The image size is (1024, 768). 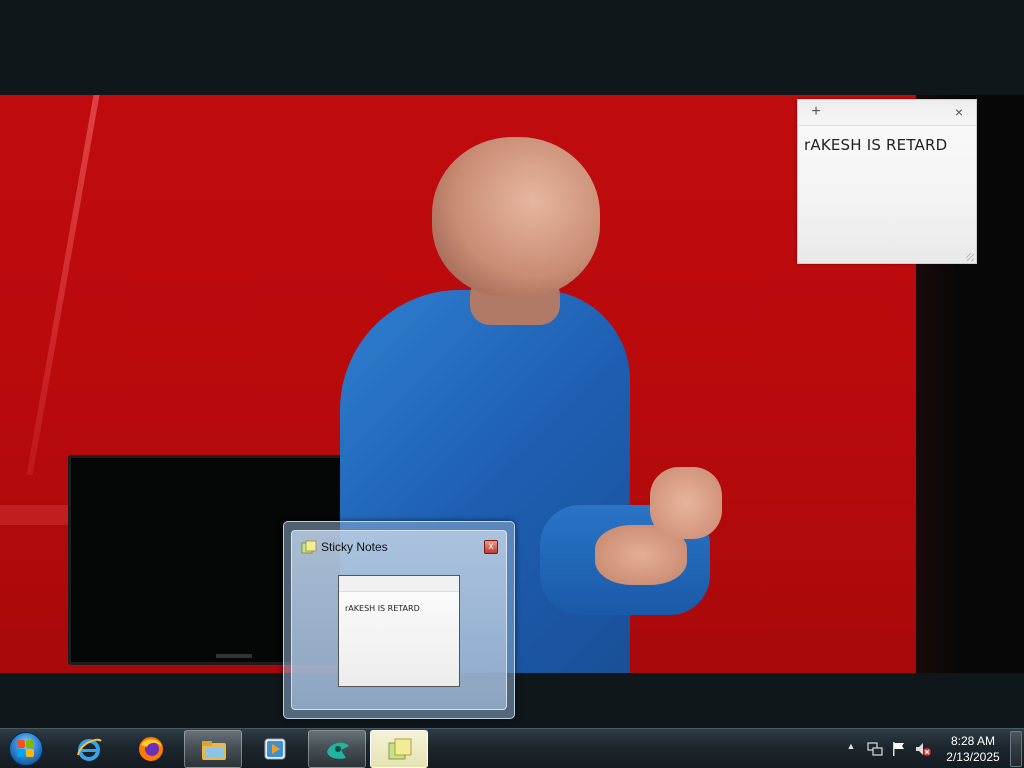 I want to click on light-streak, so click(x=63, y=285).